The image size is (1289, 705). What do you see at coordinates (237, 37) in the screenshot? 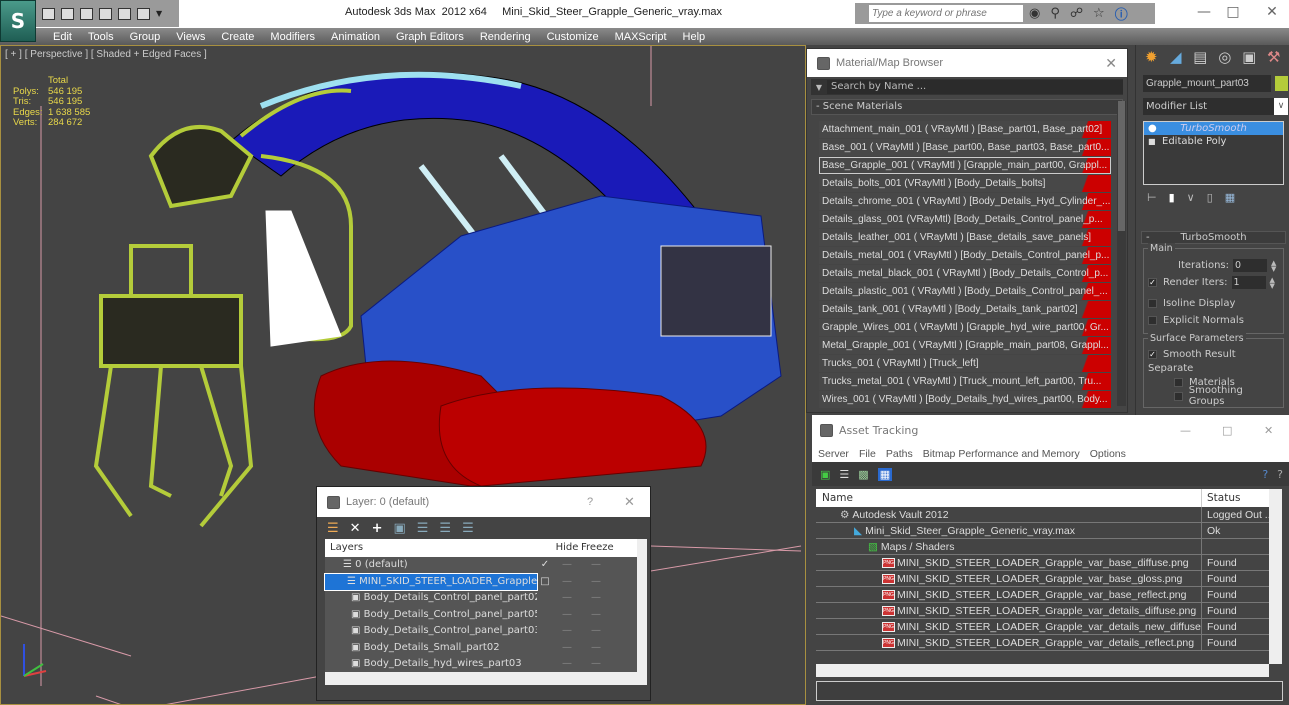
I see `menu-create: Create` at bounding box center [237, 37].